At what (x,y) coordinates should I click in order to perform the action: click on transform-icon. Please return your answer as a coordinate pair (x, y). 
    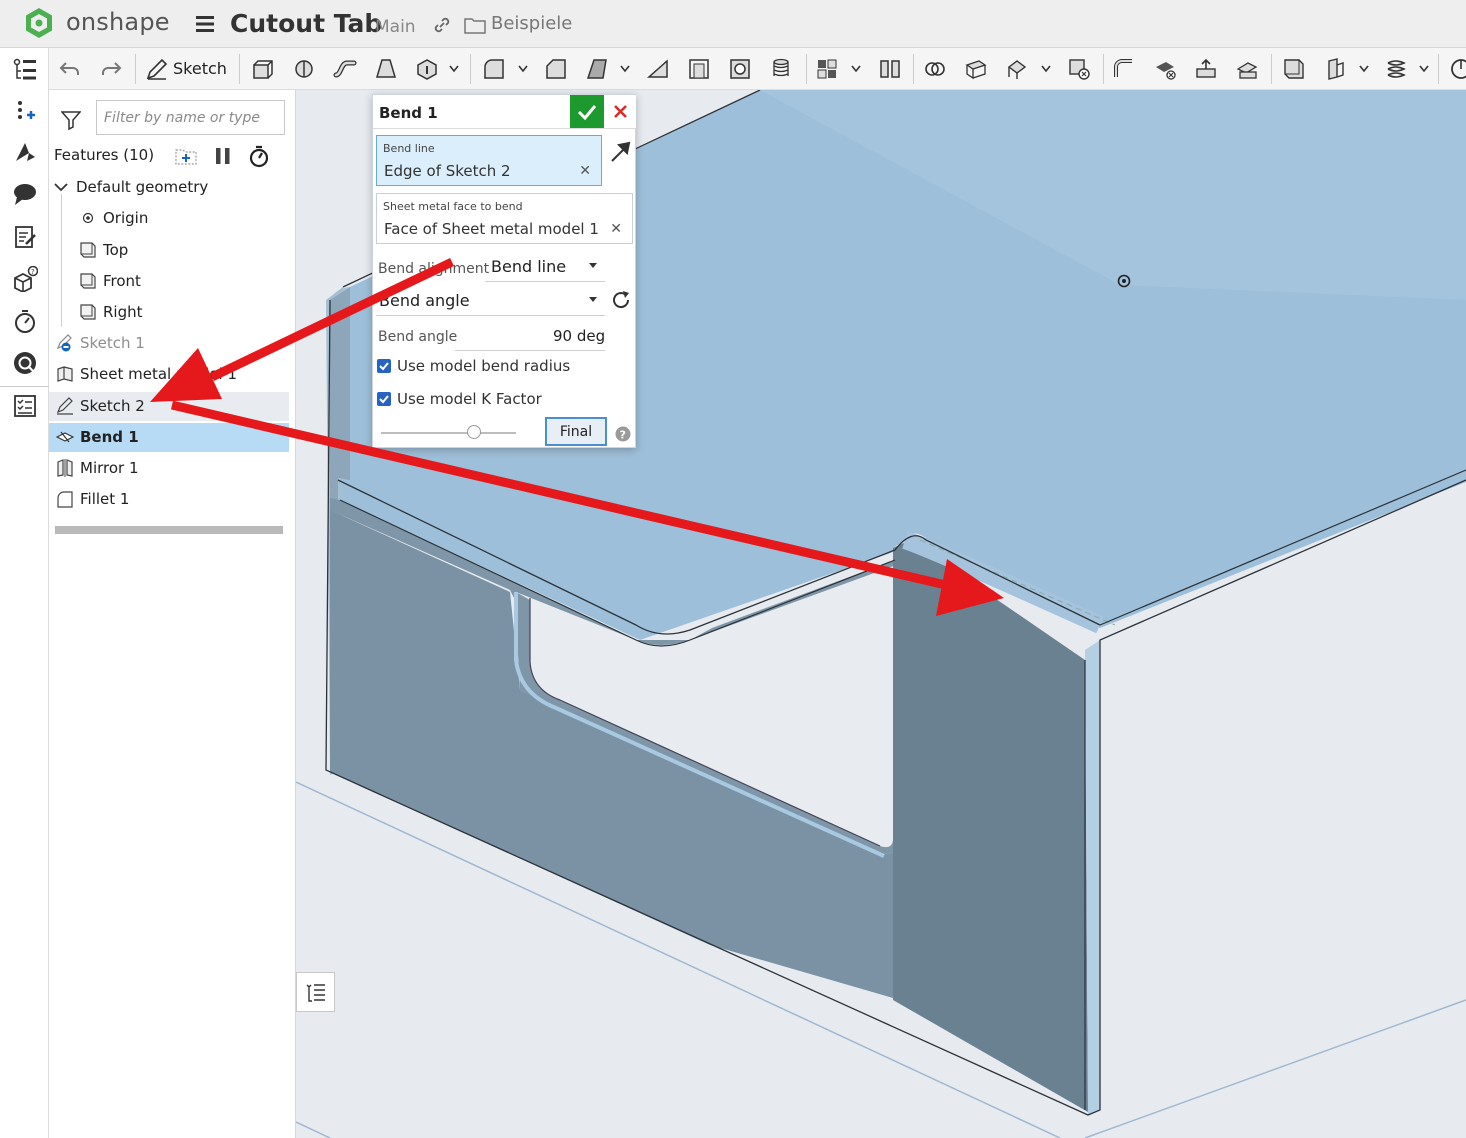
    Looking at the image, I should click on (935, 69).